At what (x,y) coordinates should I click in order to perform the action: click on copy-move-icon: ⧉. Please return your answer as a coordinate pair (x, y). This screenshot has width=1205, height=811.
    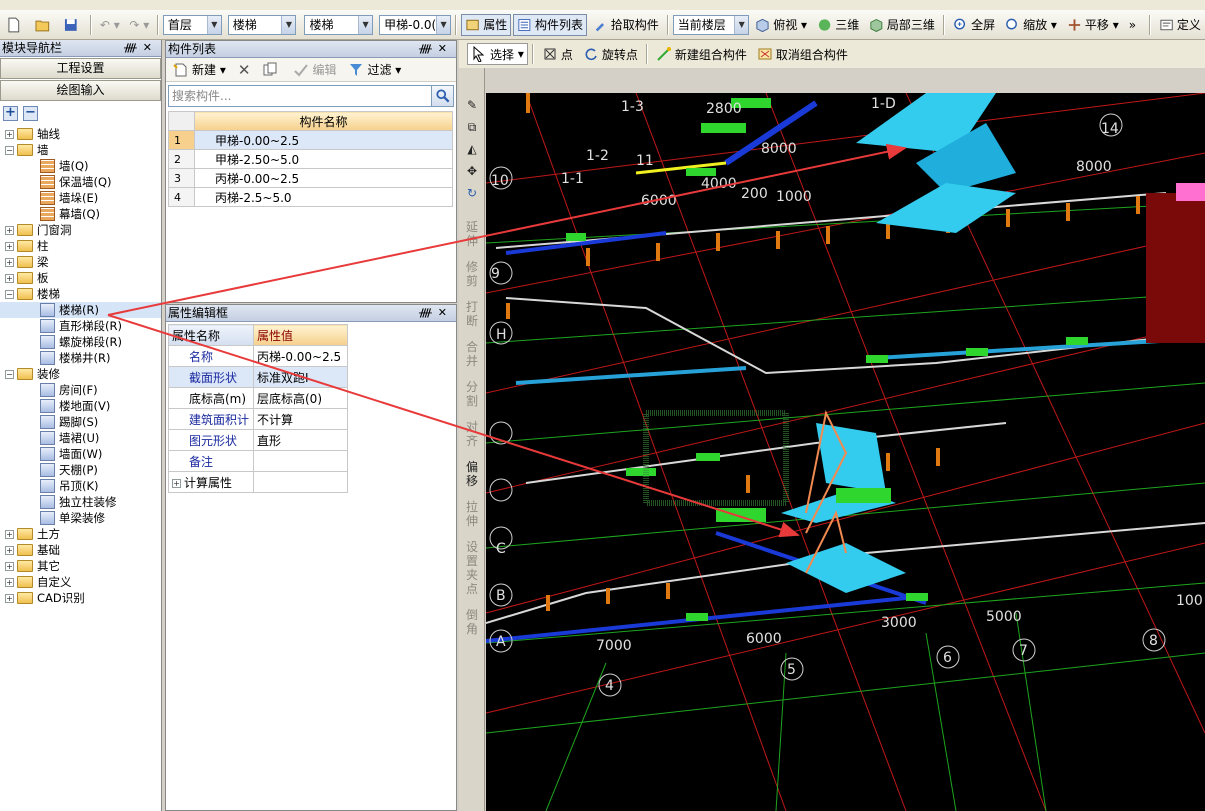
    Looking at the image, I should click on (472, 131).